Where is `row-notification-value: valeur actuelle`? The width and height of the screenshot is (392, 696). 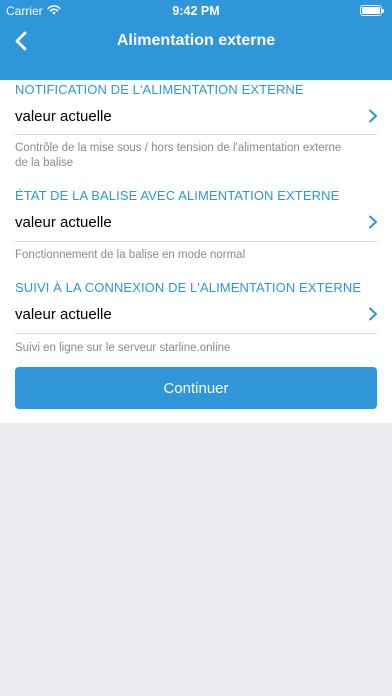 row-notification-value: valeur actuelle is located at coordinates (196, 116).